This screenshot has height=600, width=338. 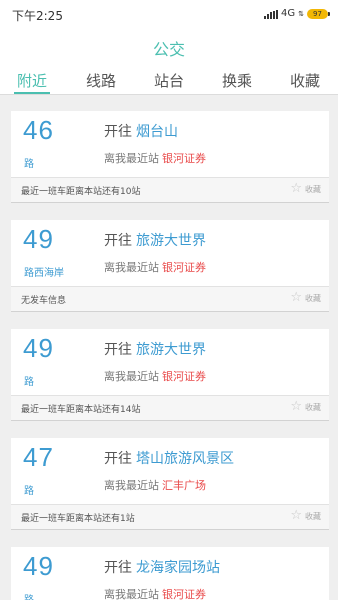 I want to click on route-card: 49 路西海岸 开往 旅游大世界 离我最近站 银河证券 无发车信息 ☆ 收藏, so click(x=170, y=266).